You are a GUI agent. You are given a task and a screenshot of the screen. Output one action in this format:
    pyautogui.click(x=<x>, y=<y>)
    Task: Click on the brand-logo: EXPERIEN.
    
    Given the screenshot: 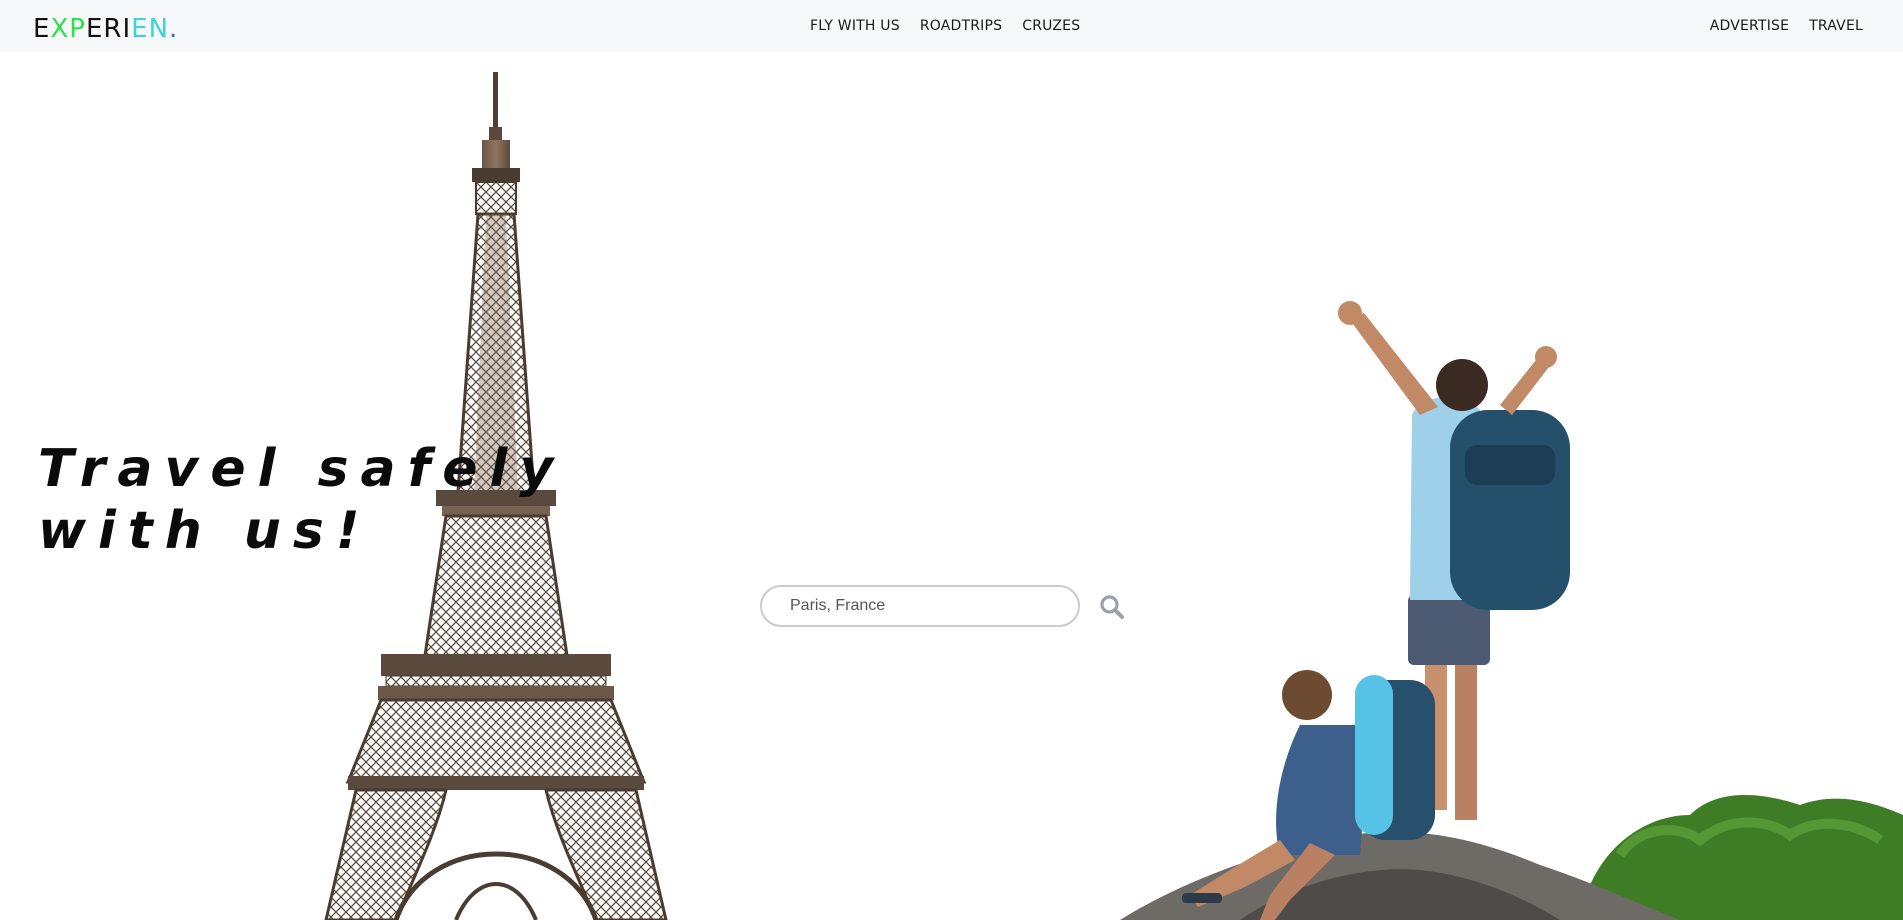 What is the action you would take?
    pyautogui.click(x=105, y=29)
    